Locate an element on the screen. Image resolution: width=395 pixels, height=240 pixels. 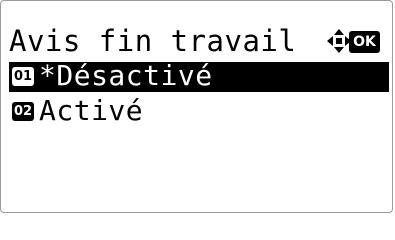
item-label: *Désactivé is located at coordinates (126, 75).